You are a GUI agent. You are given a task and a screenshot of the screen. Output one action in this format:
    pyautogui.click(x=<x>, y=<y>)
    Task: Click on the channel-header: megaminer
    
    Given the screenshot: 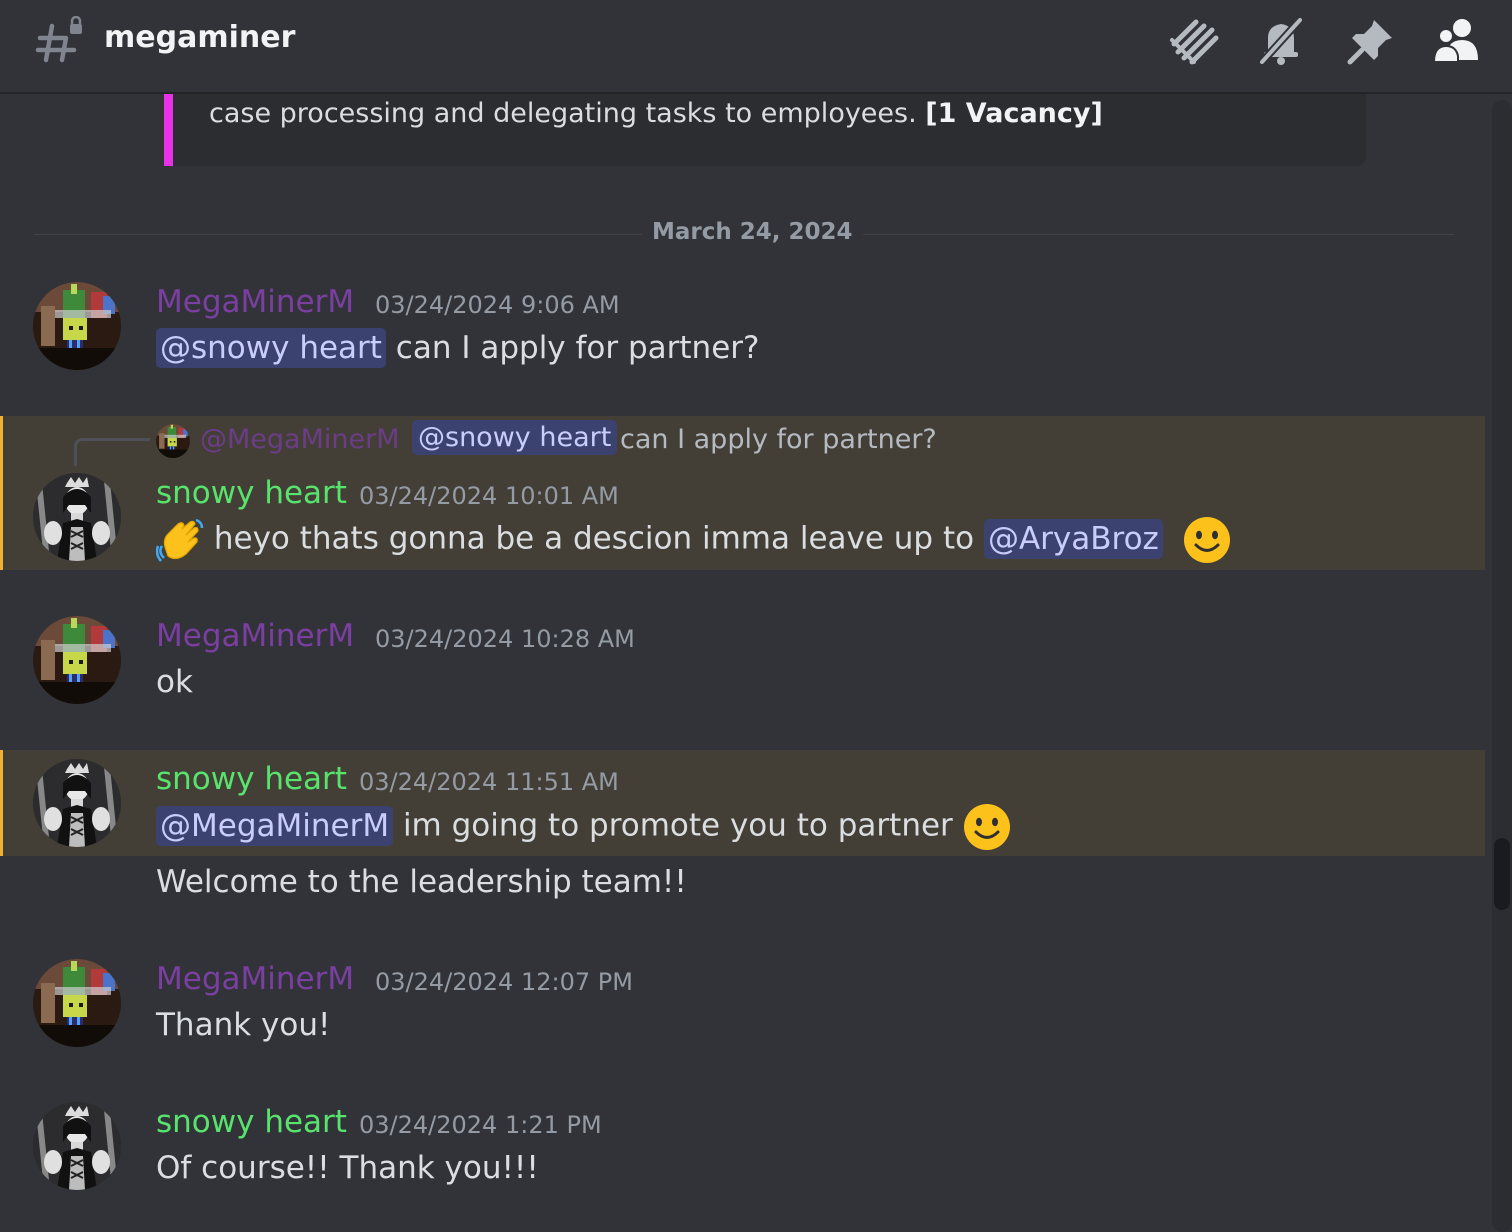 What is the action you would take?
    pyautogui.click(x=756, y=47)
    